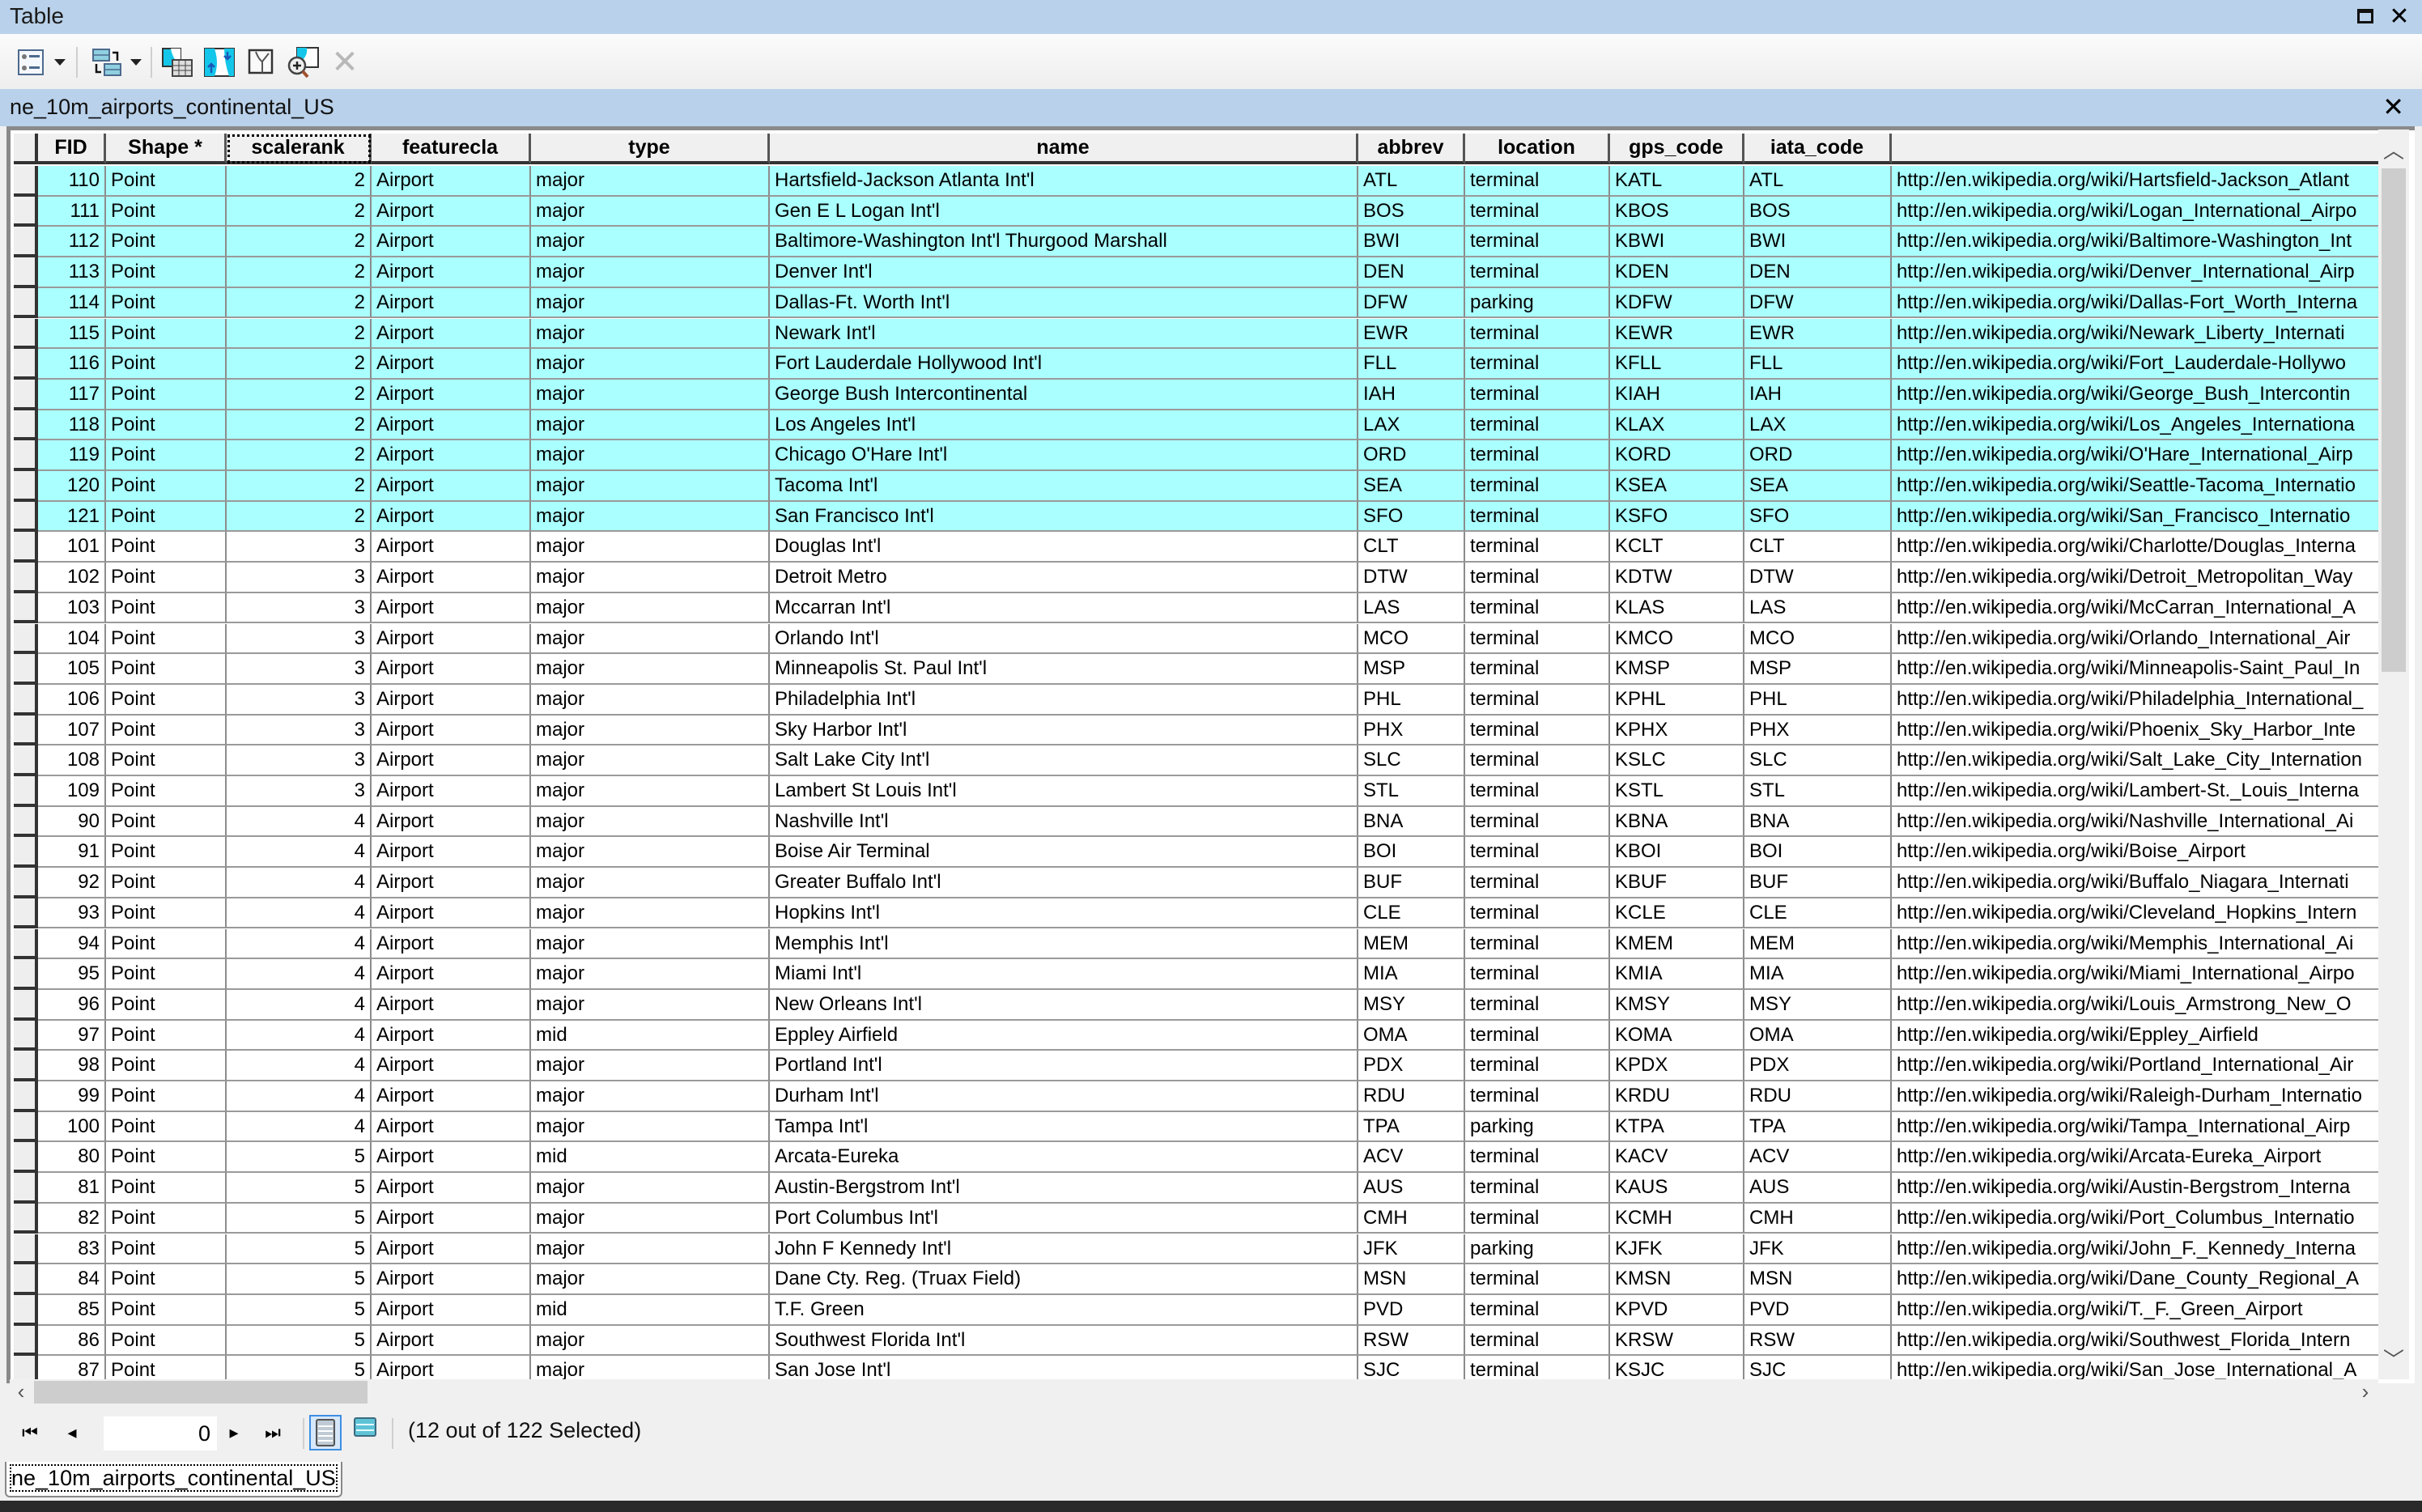 This screenshot has height=1512, width=2422. I want to click on name-cell: Minneapolis St. Paul Int'l, so click(1064, 669).